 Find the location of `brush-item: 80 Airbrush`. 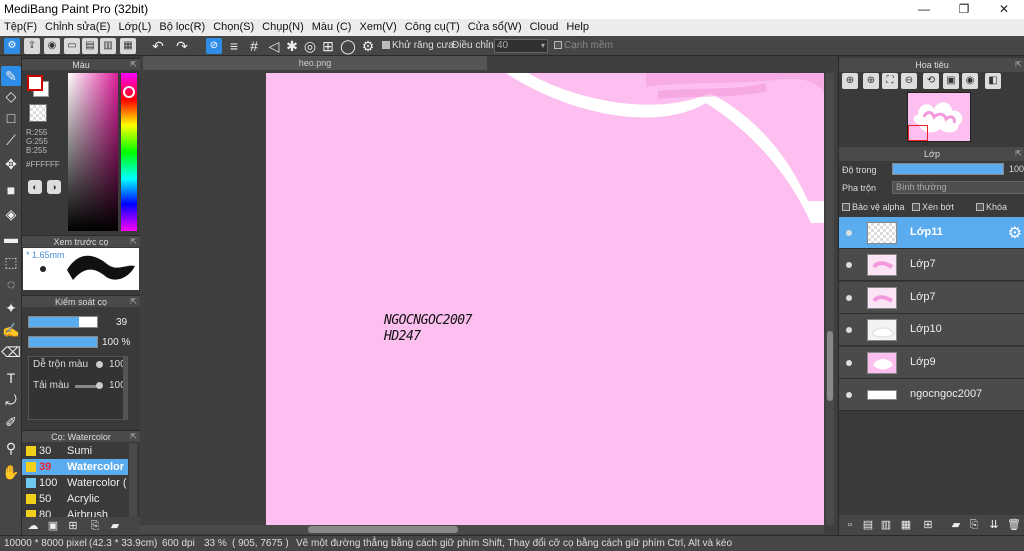

brush-item: 80 Airbrush is located at coordinates (75, 512).